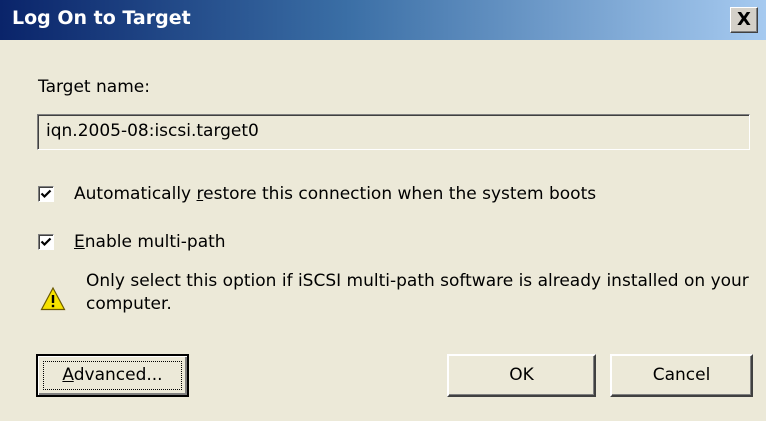 This screenshot has height=421, width=766. What do you see at coordinates (53, 298) in the screenshot?
I see `warning-triangle-icon` at bounding box center [53, 298].